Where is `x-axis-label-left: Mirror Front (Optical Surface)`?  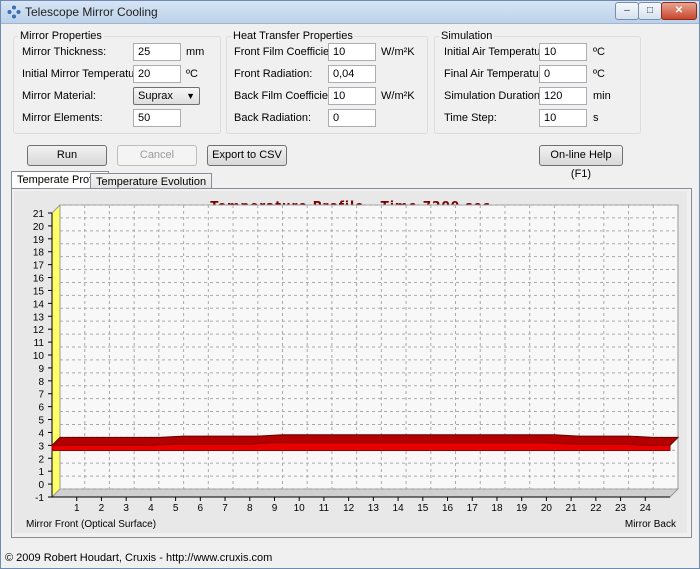
x-axis-label-left: Mirror Front (Optical Surface) is located at coordinates (91, 524).